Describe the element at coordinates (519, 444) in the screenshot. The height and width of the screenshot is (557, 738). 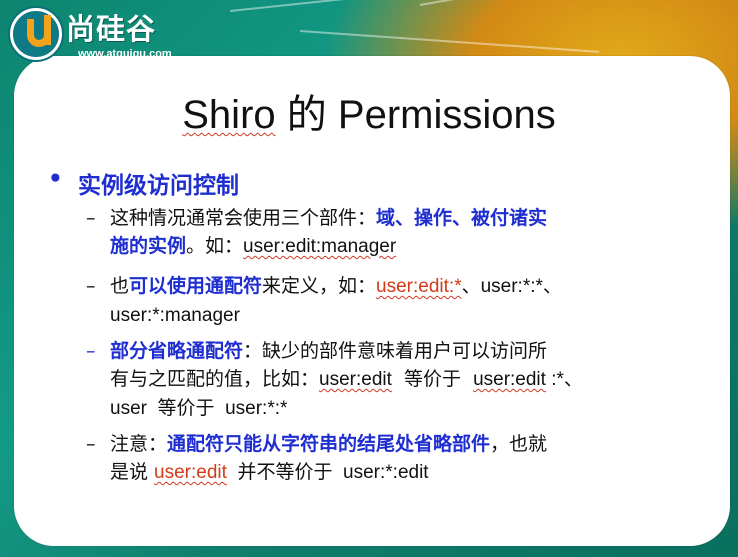
I see `text: ，也就` at that location.